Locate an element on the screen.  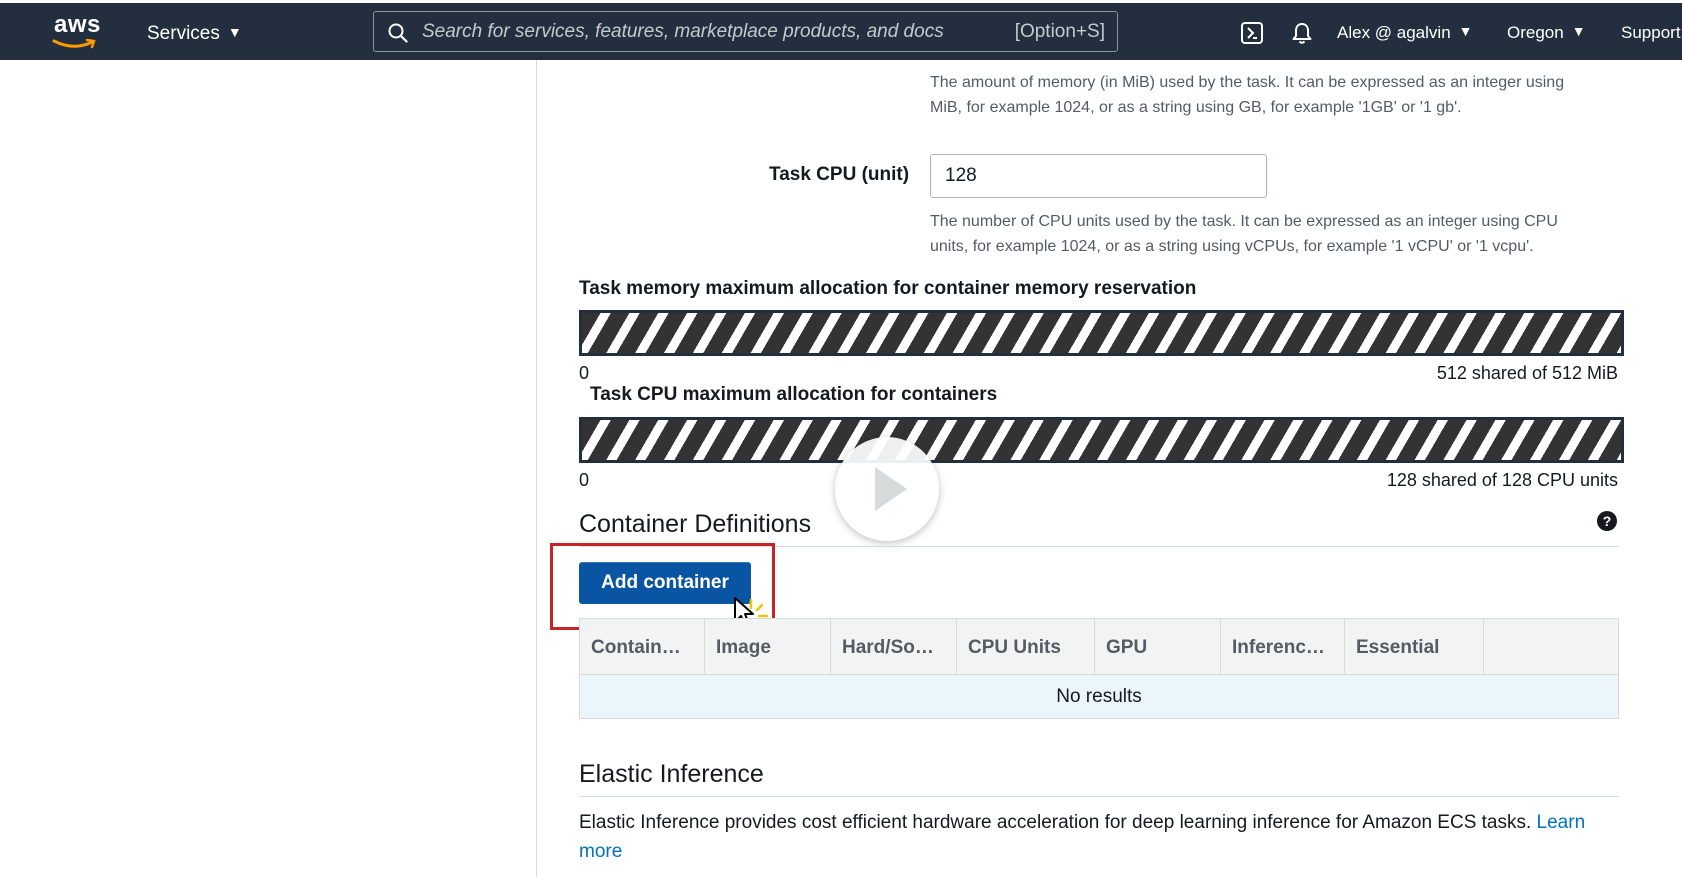
search-input is located at coordinates (692, 32).